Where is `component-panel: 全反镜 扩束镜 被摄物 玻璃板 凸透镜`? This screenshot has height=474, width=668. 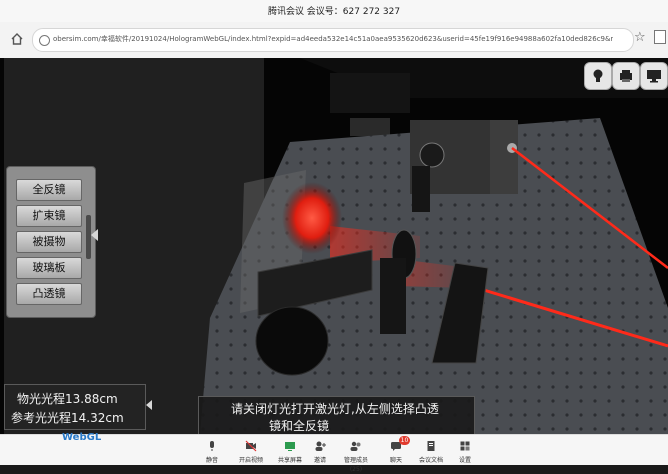
component-panel: 全反镜 扩束镜 被摄物 玻璃板 凸透镜 is located at coordinates (51, 242).